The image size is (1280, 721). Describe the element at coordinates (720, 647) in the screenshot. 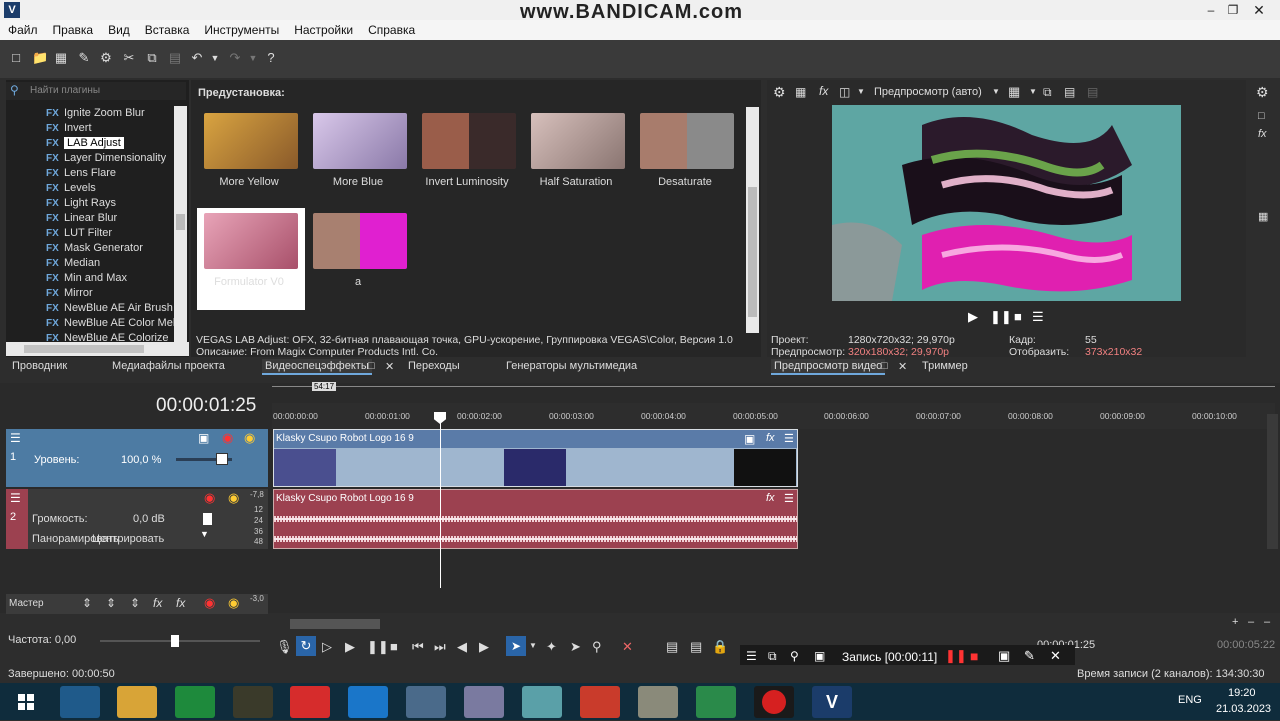

I see `lock-icon: 🔒` at that location.